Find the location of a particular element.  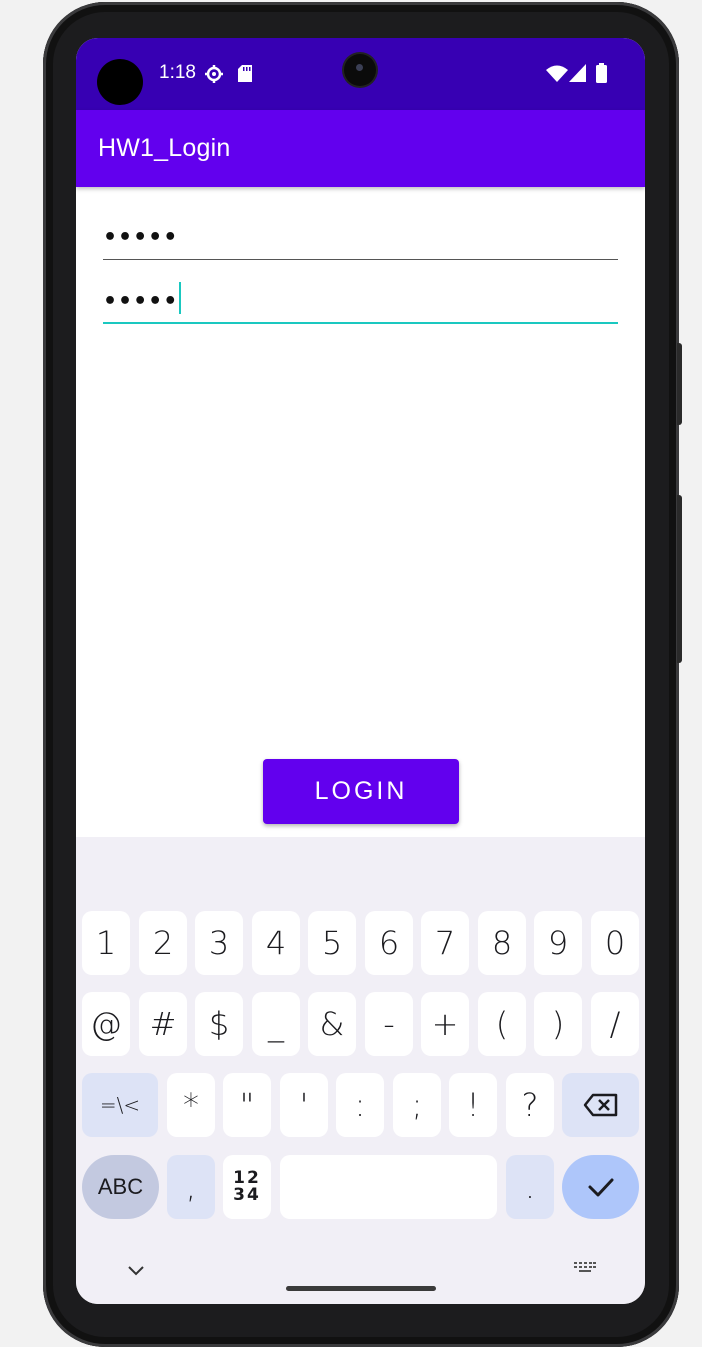

key-9: 9 is located at coordinates (558, 943).